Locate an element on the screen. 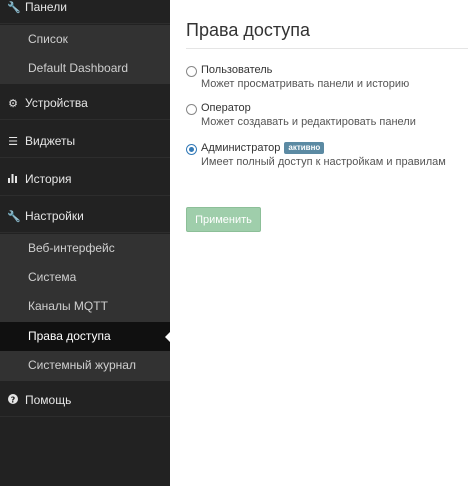 The width and height of the screenshot is (474, 486). sidebar-item-access-rights: Права доступа is located at coordinates (85, 336).